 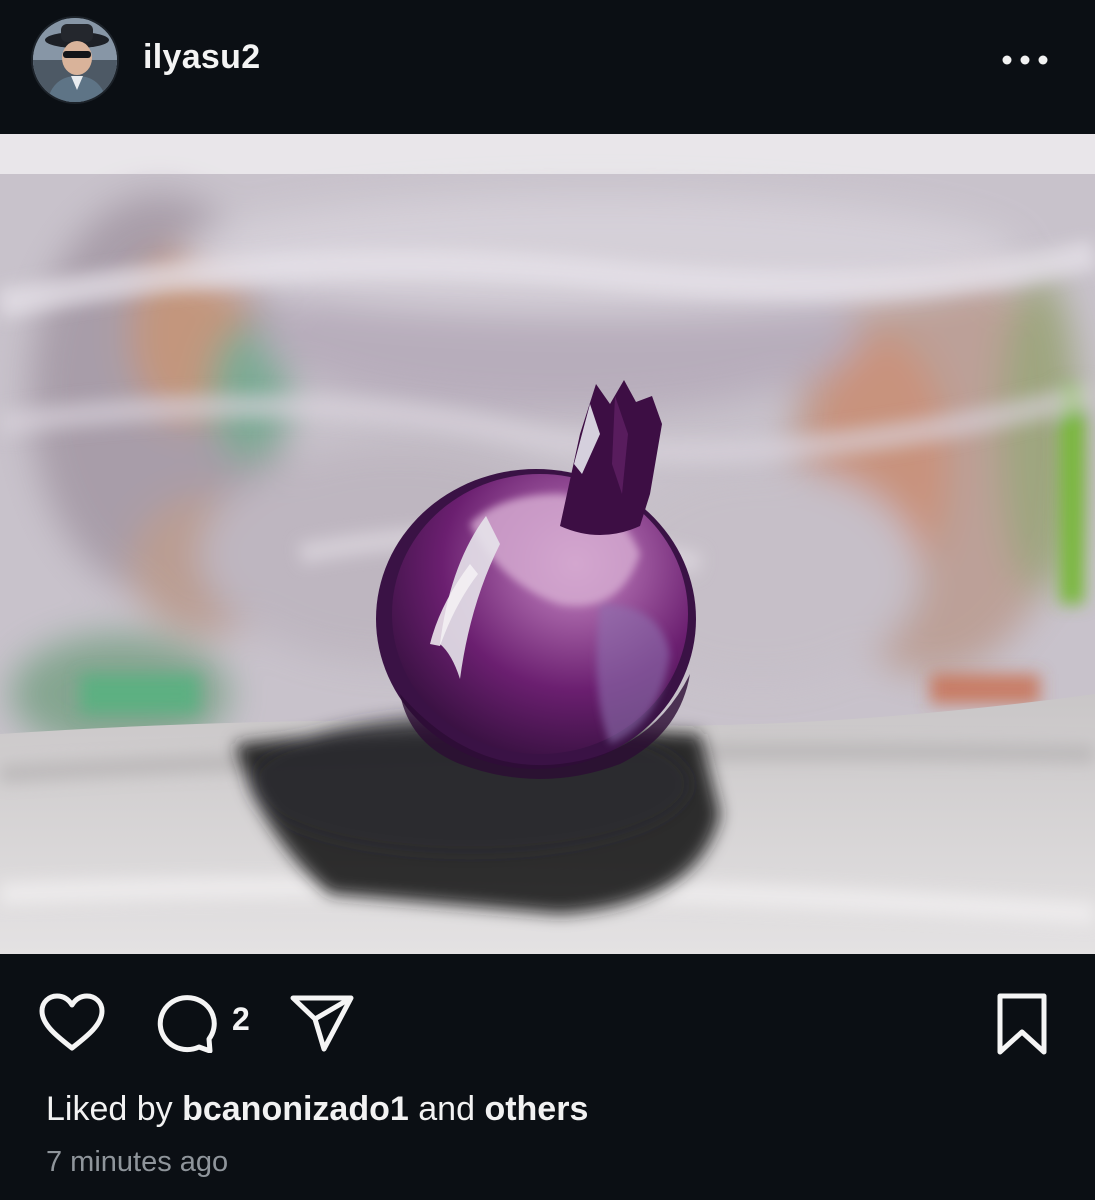 I want to click on more-horizontal-icon, so click(x=1025, y=60).